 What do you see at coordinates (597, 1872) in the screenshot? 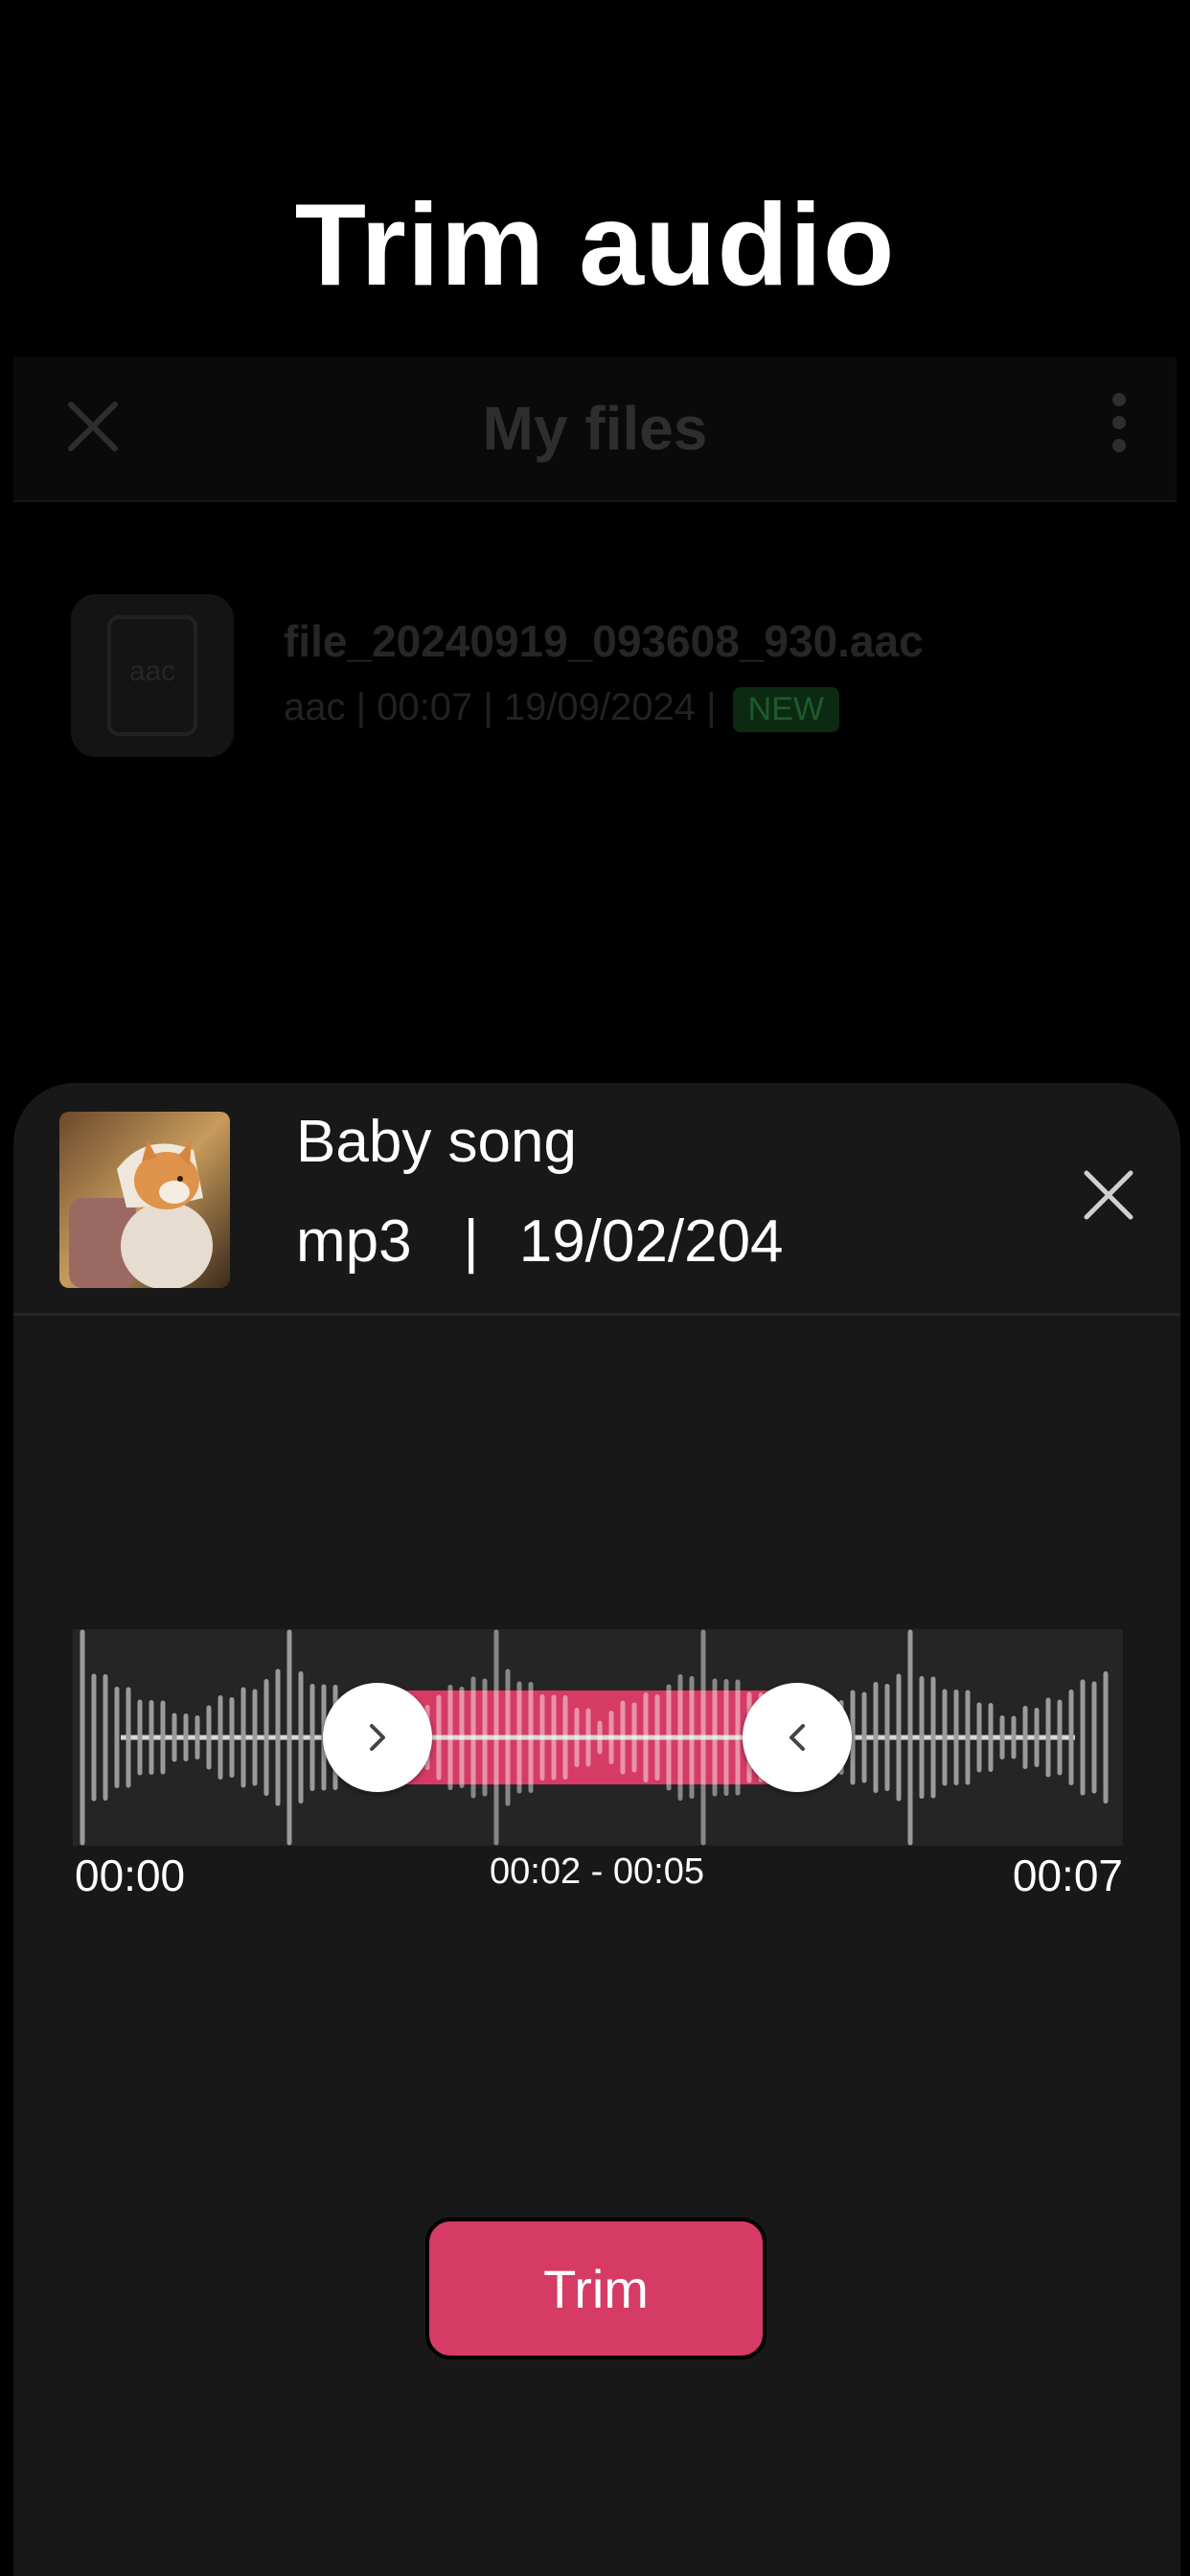
I see `selected-range-label: 00:02 - 00:05` at bounding box center [597, 1872].